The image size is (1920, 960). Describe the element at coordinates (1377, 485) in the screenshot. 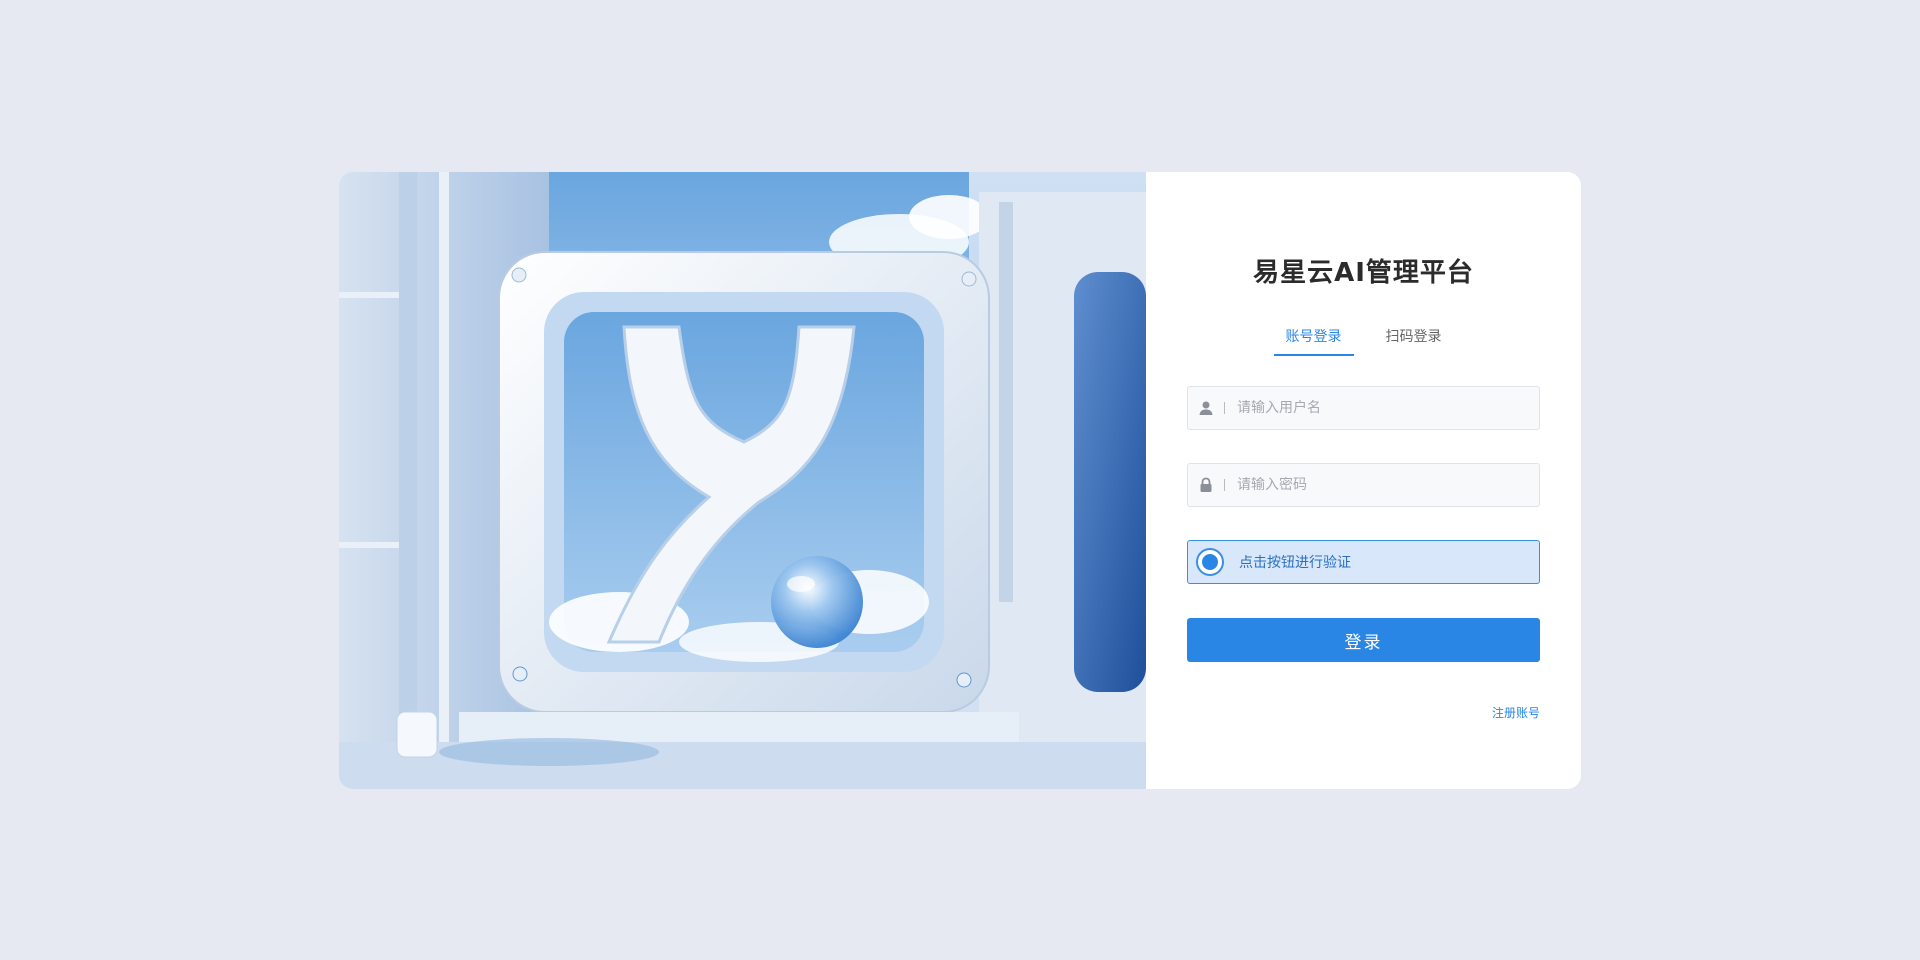

I see `password-input` at that location.